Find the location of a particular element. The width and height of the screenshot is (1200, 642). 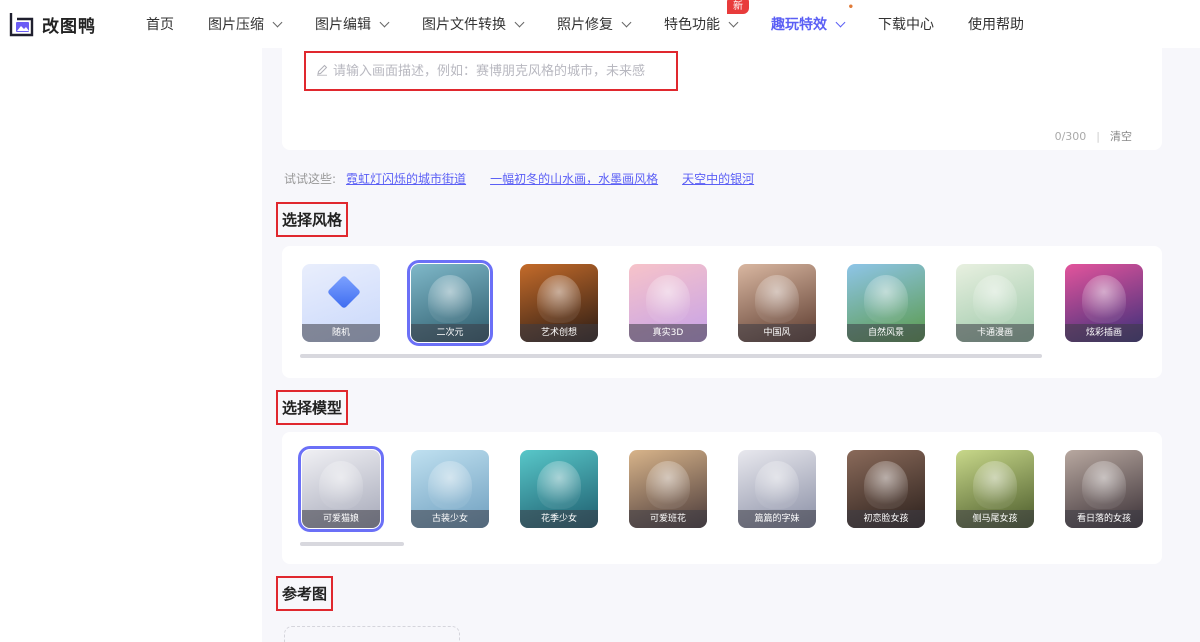

nav-item: 图片压缩 is located at coordinates (245, 24).